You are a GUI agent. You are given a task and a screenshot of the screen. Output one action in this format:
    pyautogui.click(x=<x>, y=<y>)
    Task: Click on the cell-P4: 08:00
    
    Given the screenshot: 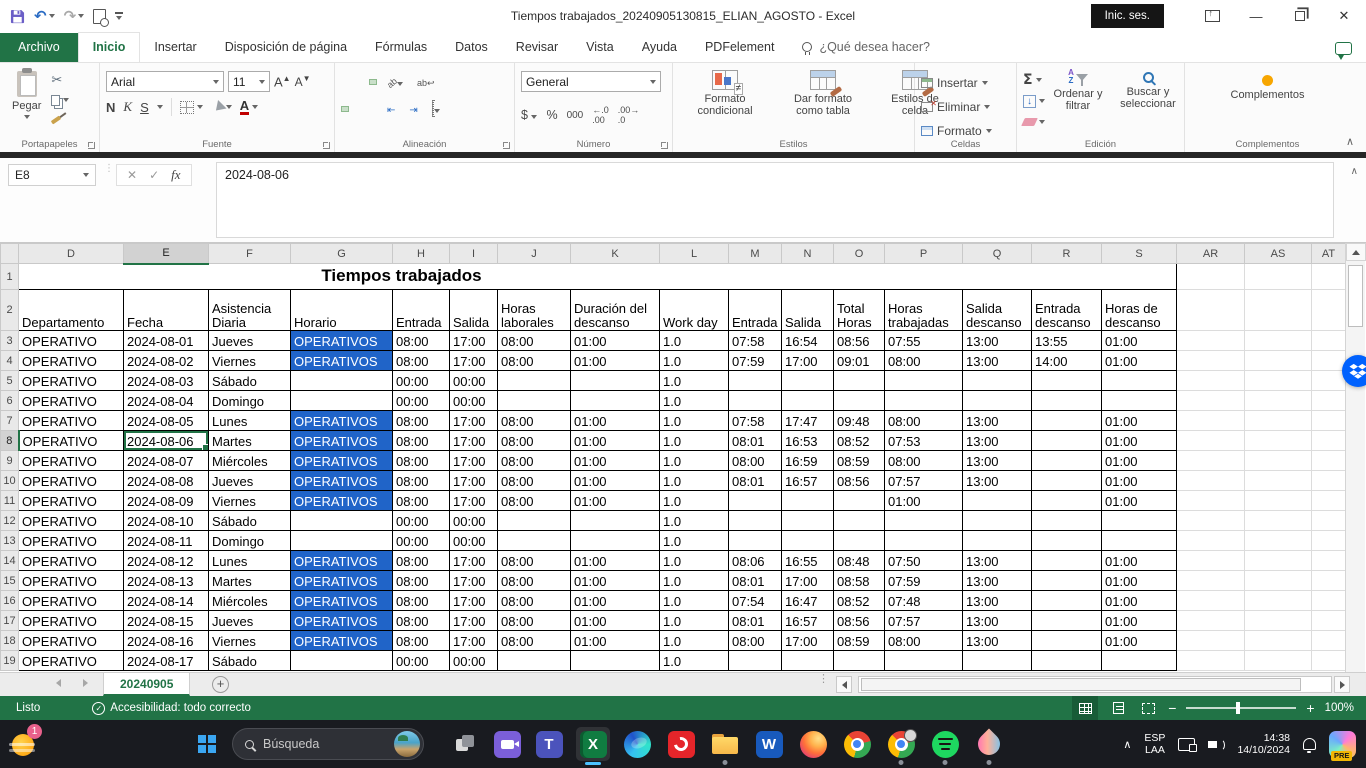 What is the action you would take?
    pyautogui.click(x=923, y=360)
    